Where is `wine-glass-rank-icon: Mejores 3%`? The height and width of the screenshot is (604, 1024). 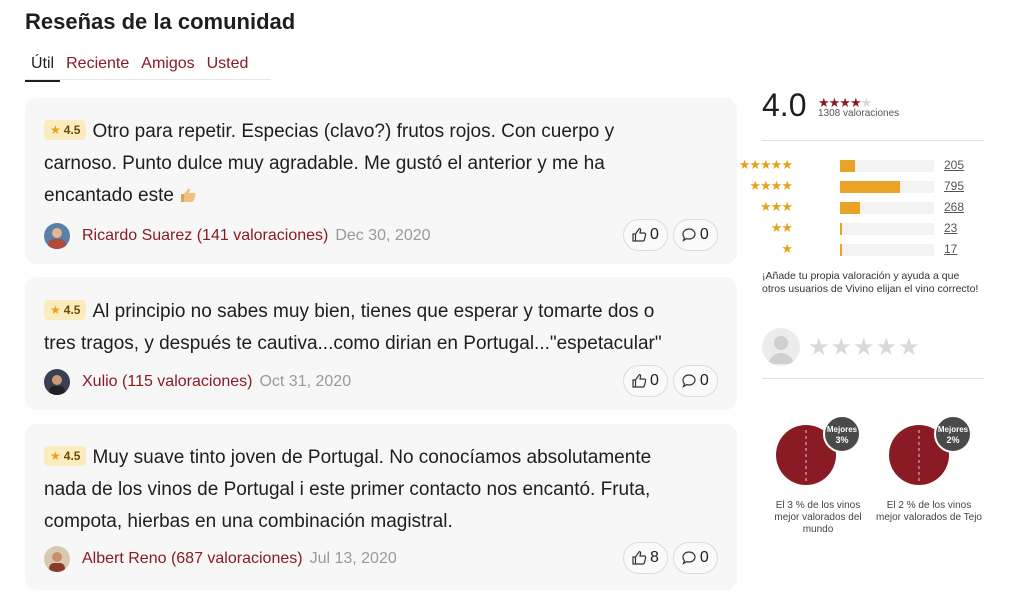 wine-glass-rank-icon: Mejores 3% is located at coordinates (818, 450).